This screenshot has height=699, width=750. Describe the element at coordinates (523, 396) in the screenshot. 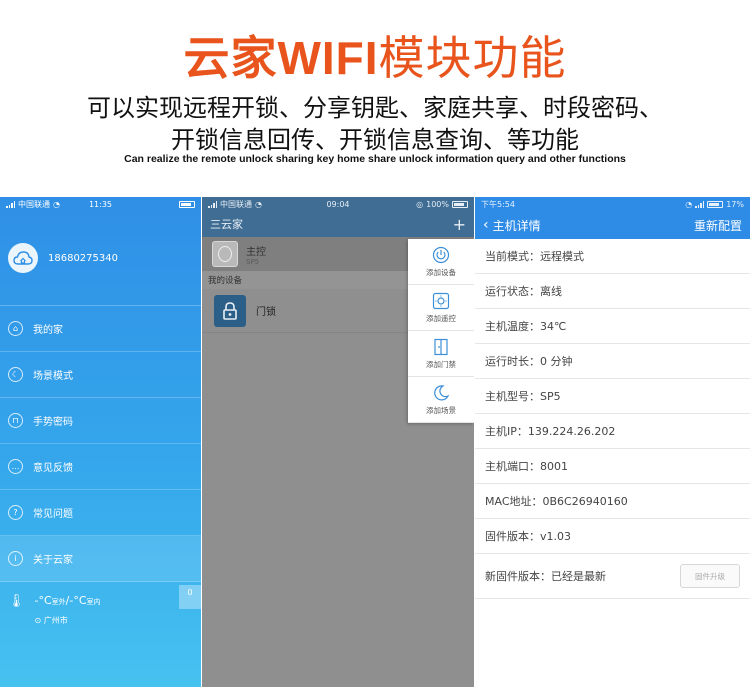

I see `detail-text: 主机型号：SP5` at that location.